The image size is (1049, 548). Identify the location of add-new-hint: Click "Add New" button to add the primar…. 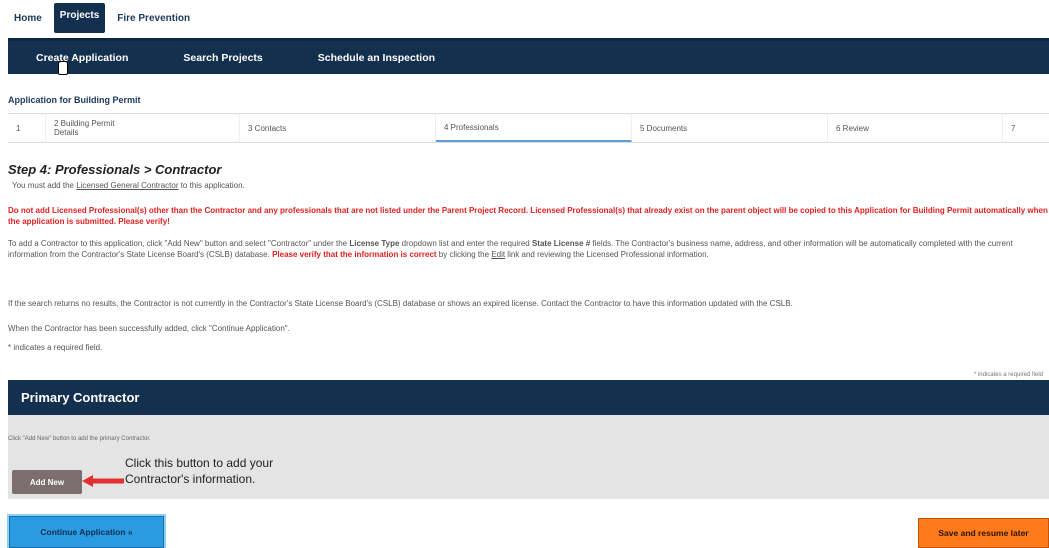
(79, 439).